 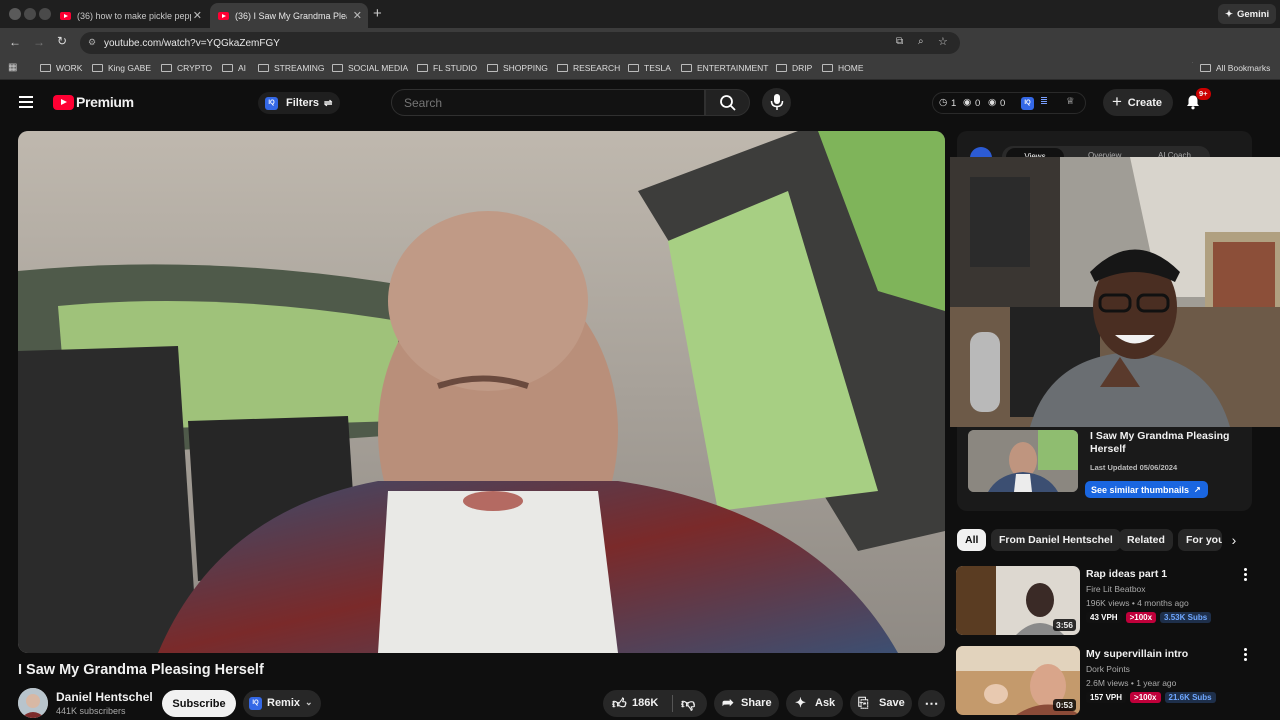 I want to click on bookmark-label: TESLA, so click(x=657, y=68).